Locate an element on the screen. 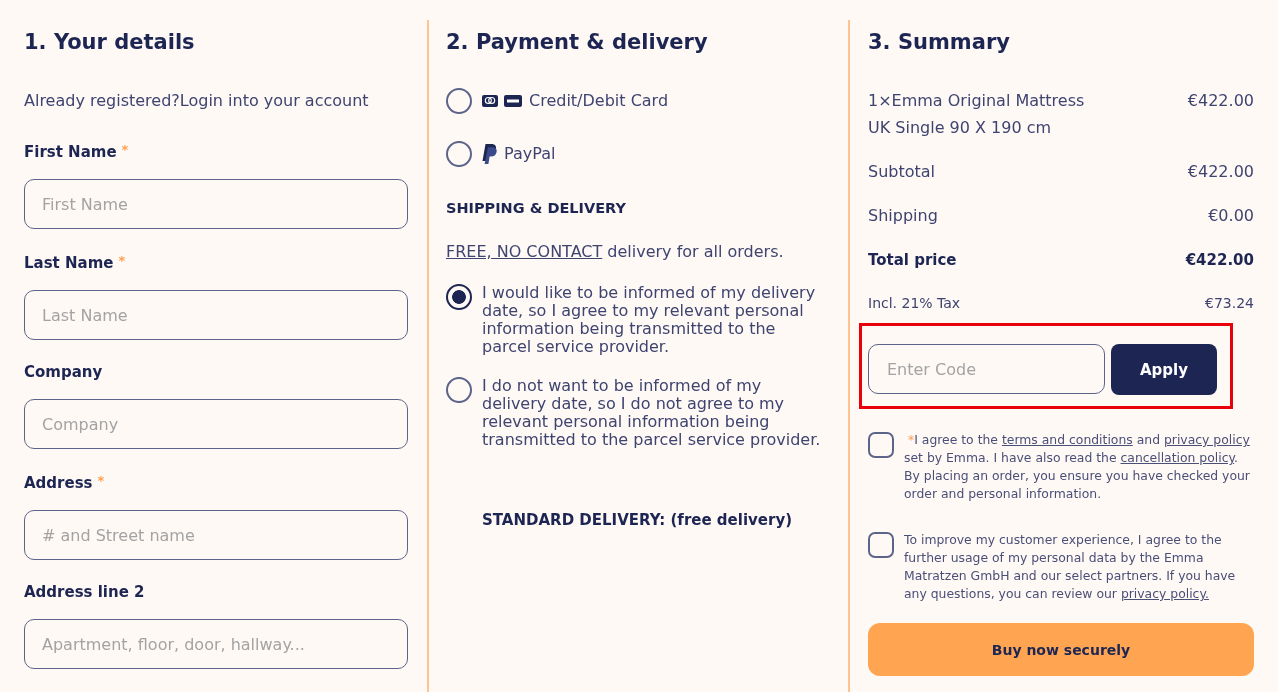 This screenshot has width=1278, height=692. consent-text: To improve my customer experience, I agree to the further usage of my personal data by the Emma Matratzen GmbH and our select partners. If you have any questions, you can review our privacy policy. is located at coordinates (1070, 567).